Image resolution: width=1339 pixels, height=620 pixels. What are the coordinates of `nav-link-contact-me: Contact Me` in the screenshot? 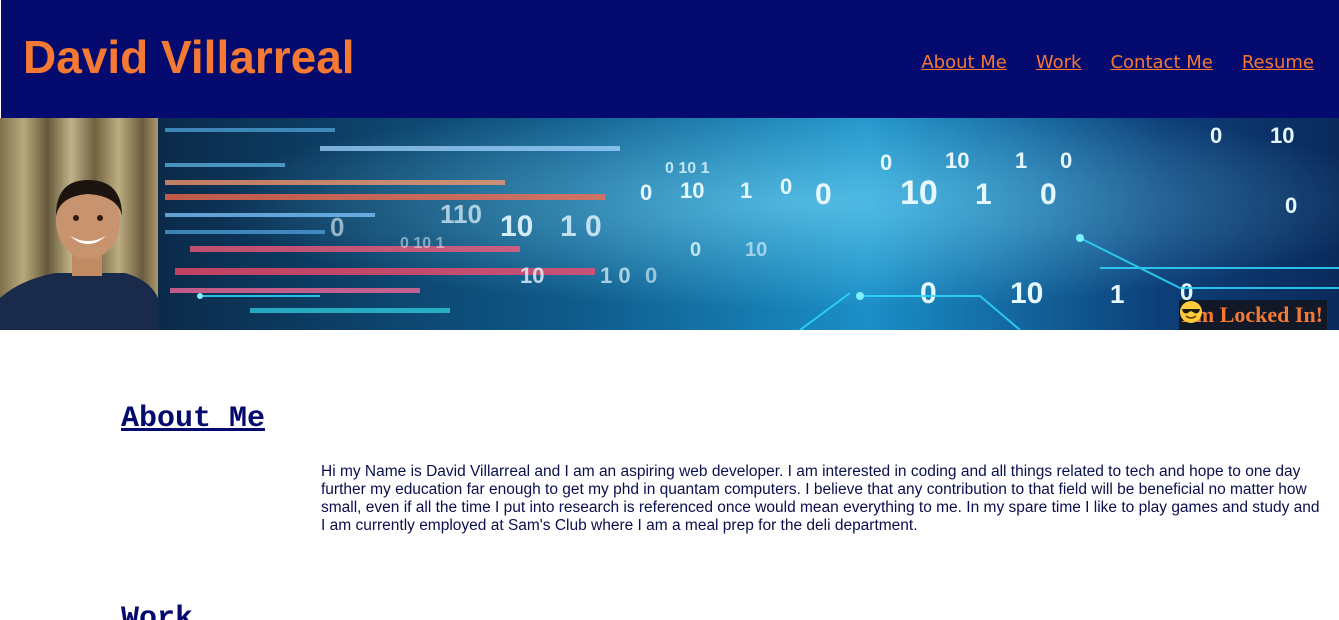 It's located at (1161, 62).